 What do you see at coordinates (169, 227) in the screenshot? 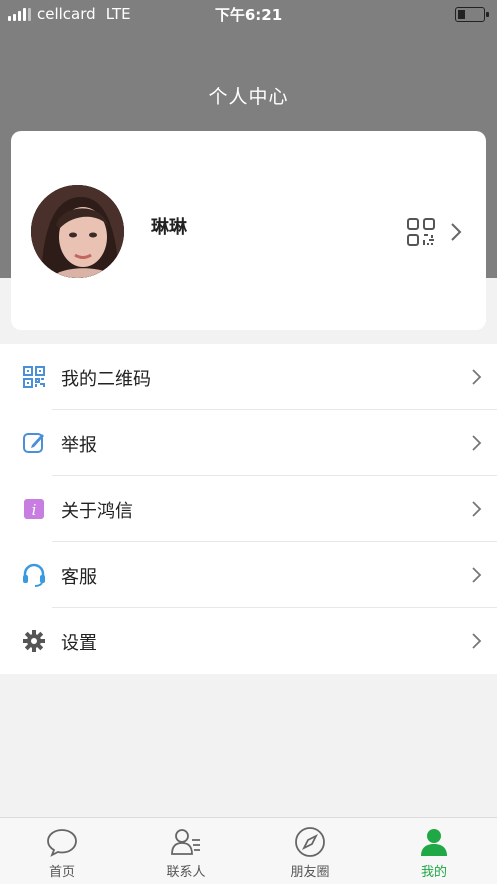
I see `profile-name: 琳琳` at bounding box center [169, 227].